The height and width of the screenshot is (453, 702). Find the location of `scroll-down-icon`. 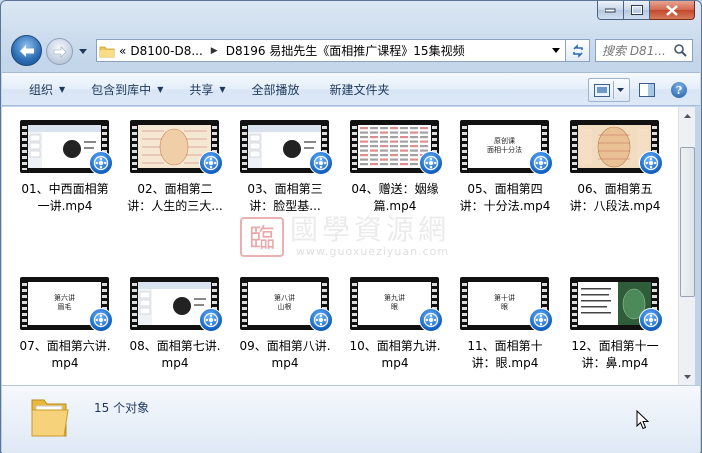

scroll-down-icon is located at coordinates (687, 376).